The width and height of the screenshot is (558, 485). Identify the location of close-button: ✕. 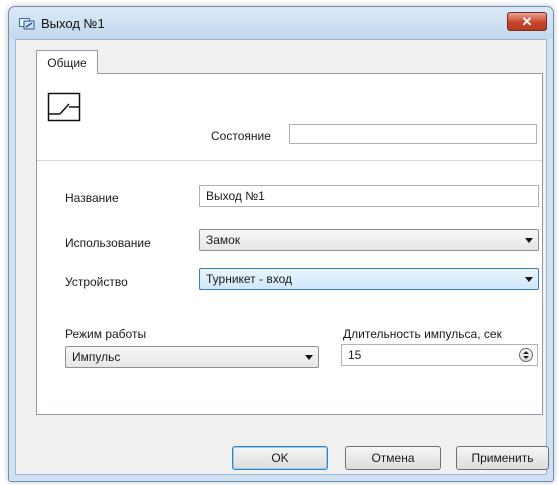
(527, 21).